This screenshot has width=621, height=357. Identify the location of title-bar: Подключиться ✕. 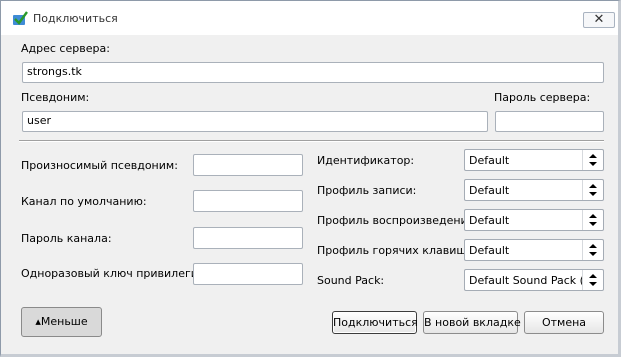
(309, 18).